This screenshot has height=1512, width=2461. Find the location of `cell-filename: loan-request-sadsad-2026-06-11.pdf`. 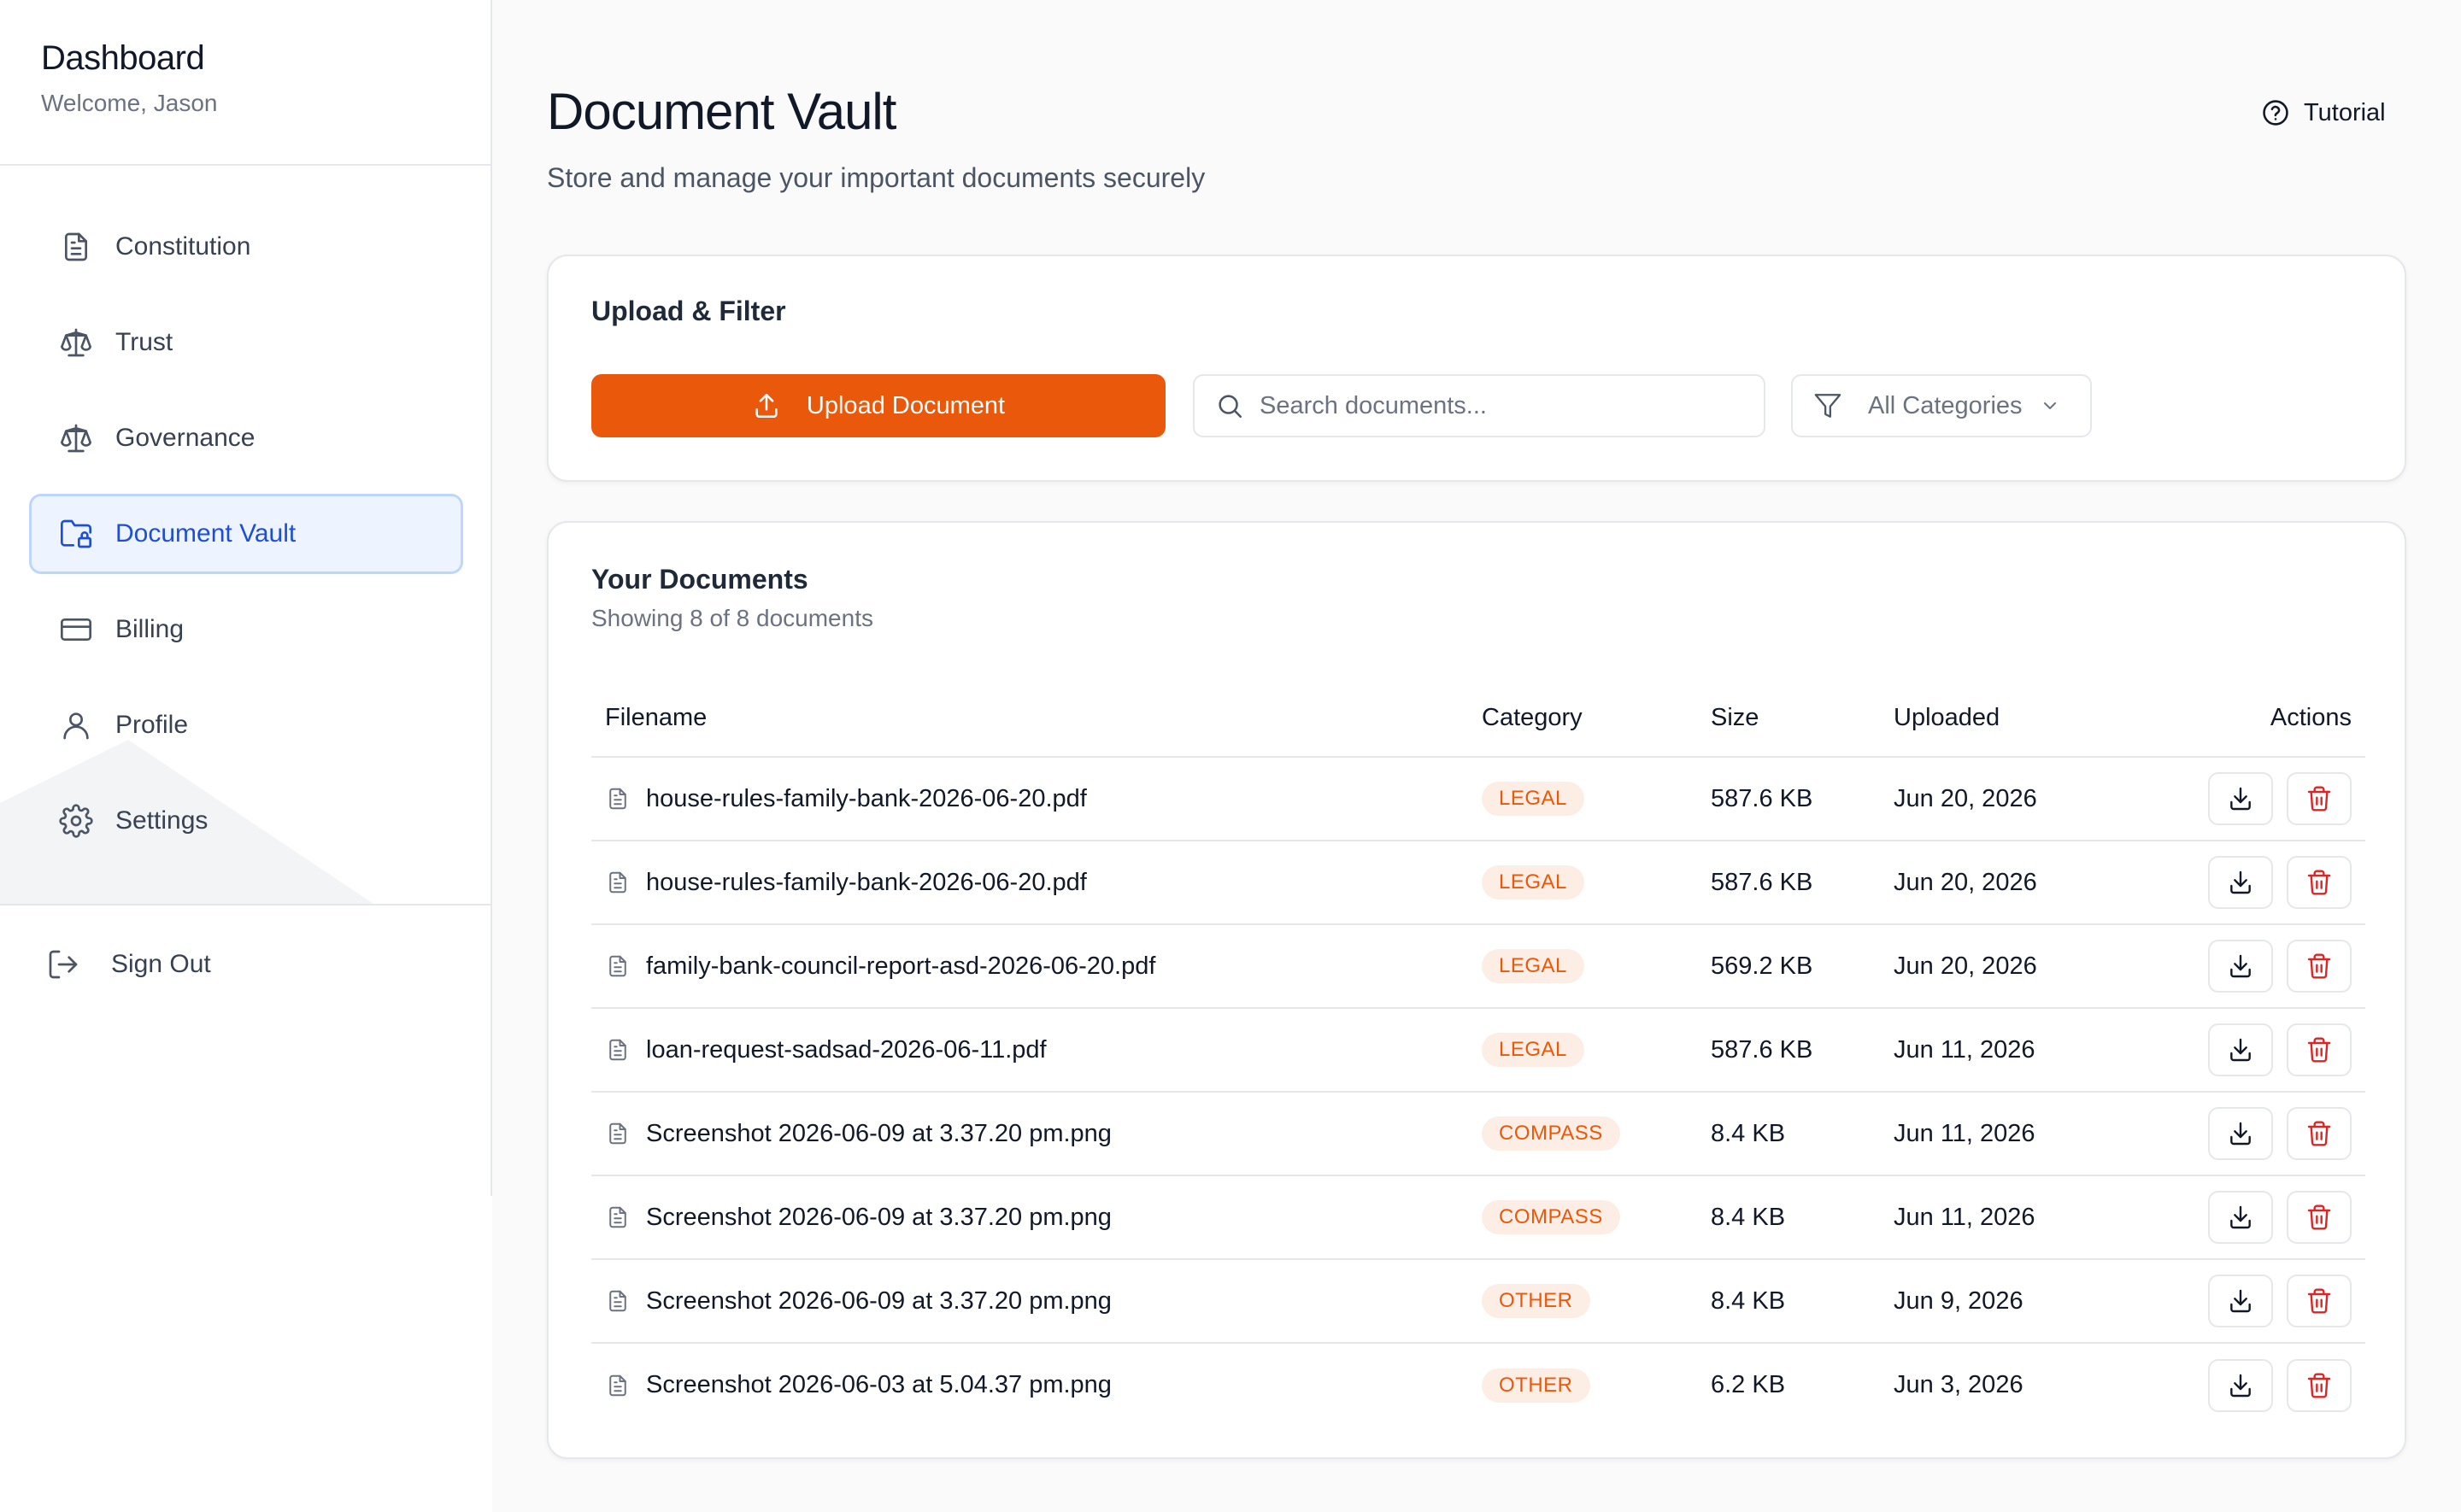

cell-filename: loan-request-sadsad-2026-06-11.pdf is located at coordinates (1029, 1050).